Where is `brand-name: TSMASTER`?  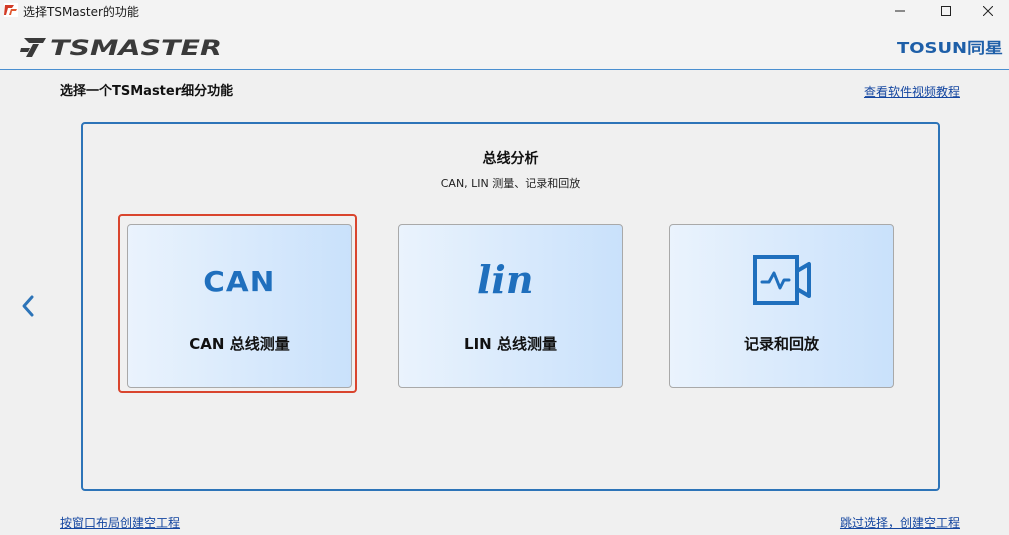
brand-name: TSMASTER is located at coordinates (136, 47).